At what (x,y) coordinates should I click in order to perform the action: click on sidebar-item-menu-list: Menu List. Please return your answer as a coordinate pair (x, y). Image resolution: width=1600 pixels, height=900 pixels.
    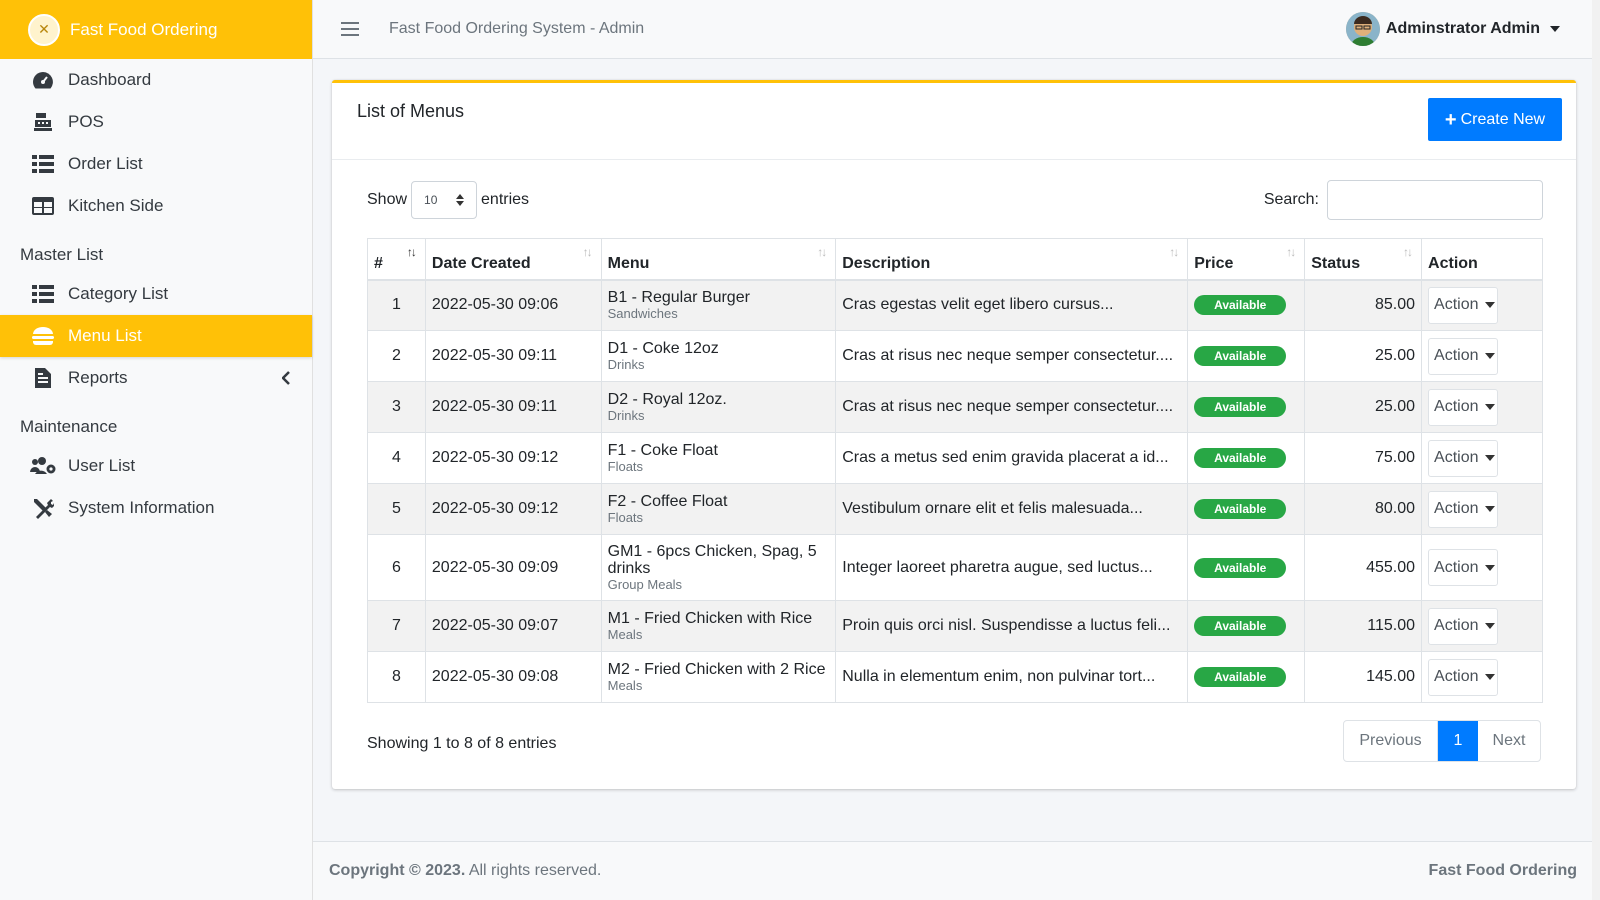
    Looking at the image, I should click on (156, 336).